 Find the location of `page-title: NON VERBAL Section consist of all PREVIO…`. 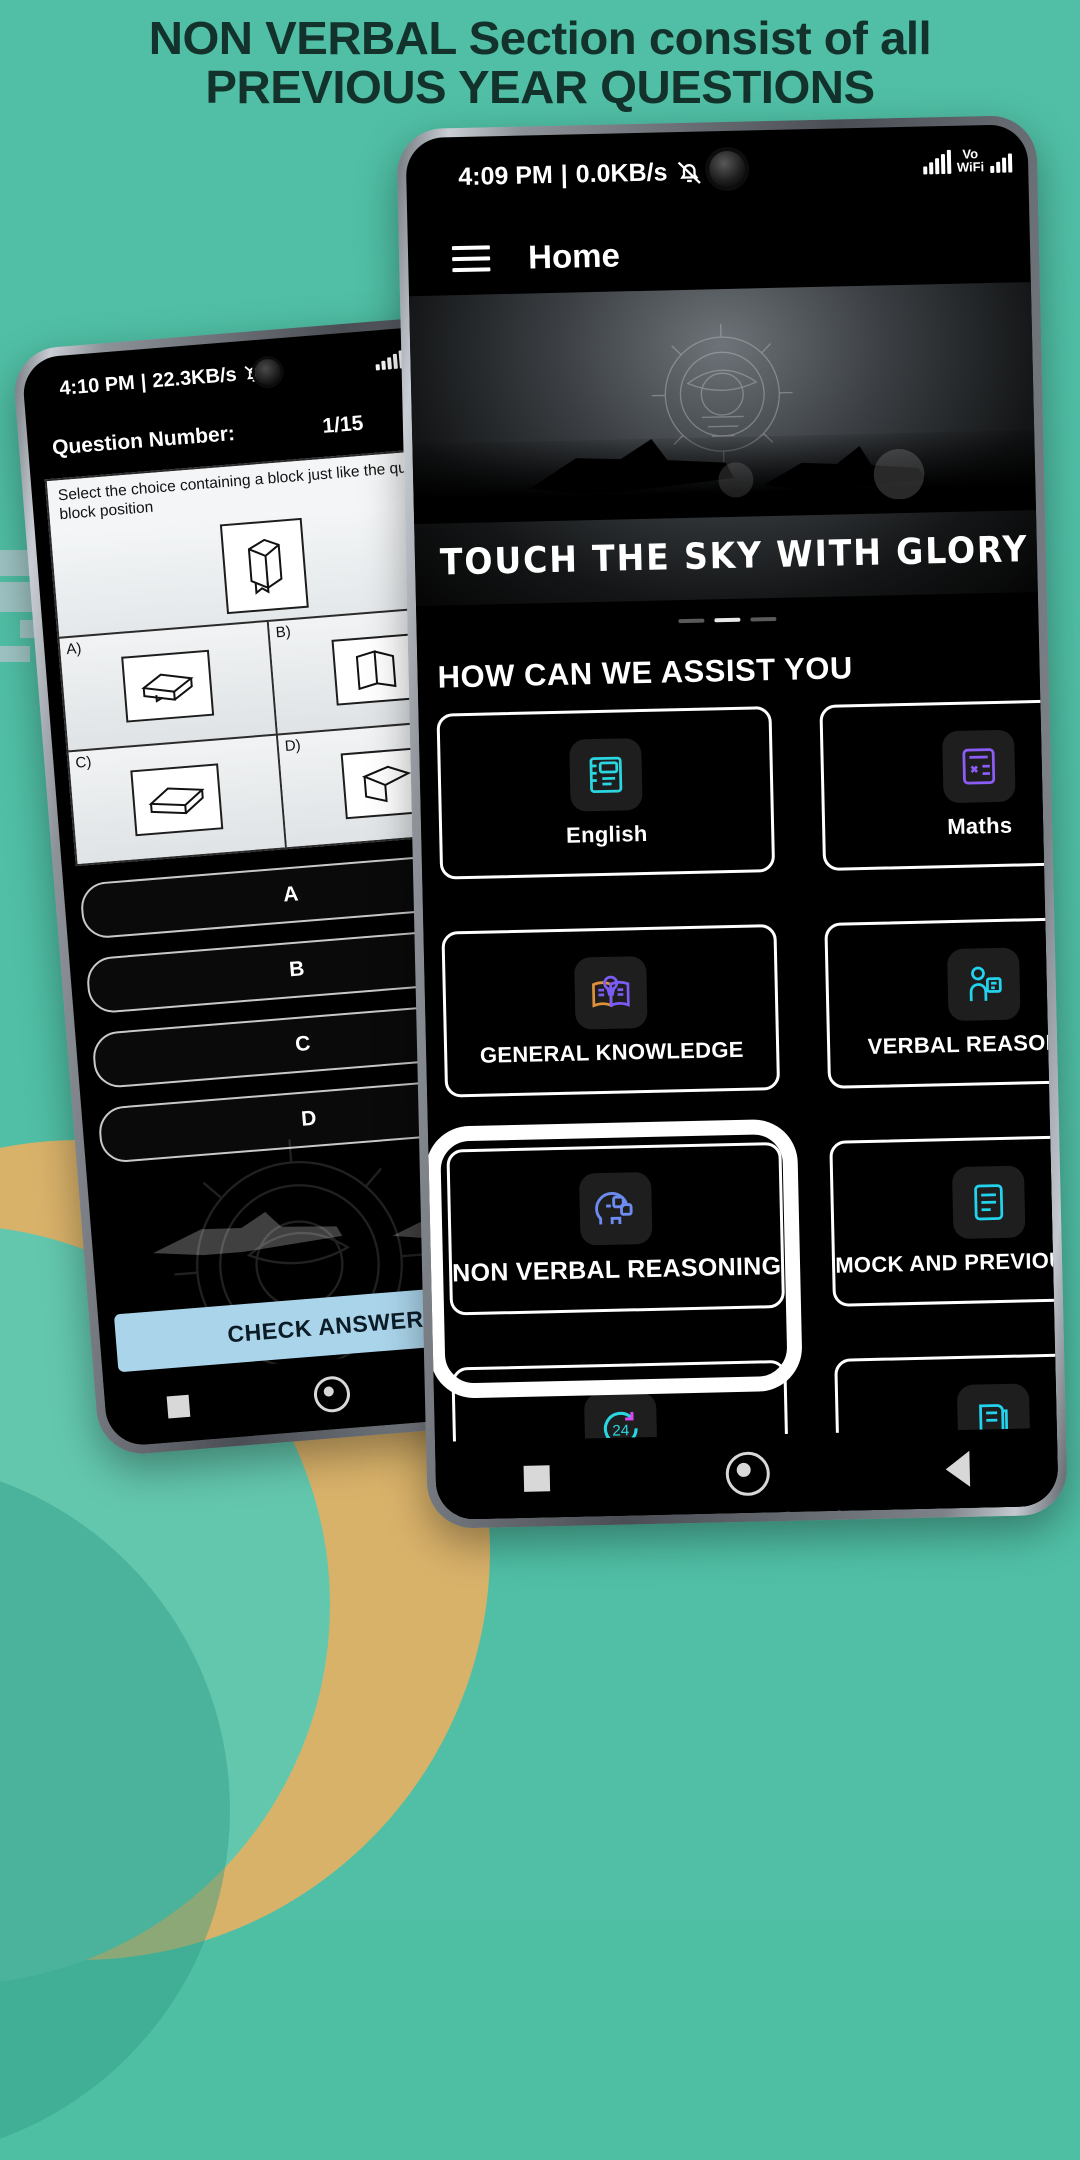

page-title: NON VERBAL Section consist of all PREVIO… is located at coordinates (540, 63).